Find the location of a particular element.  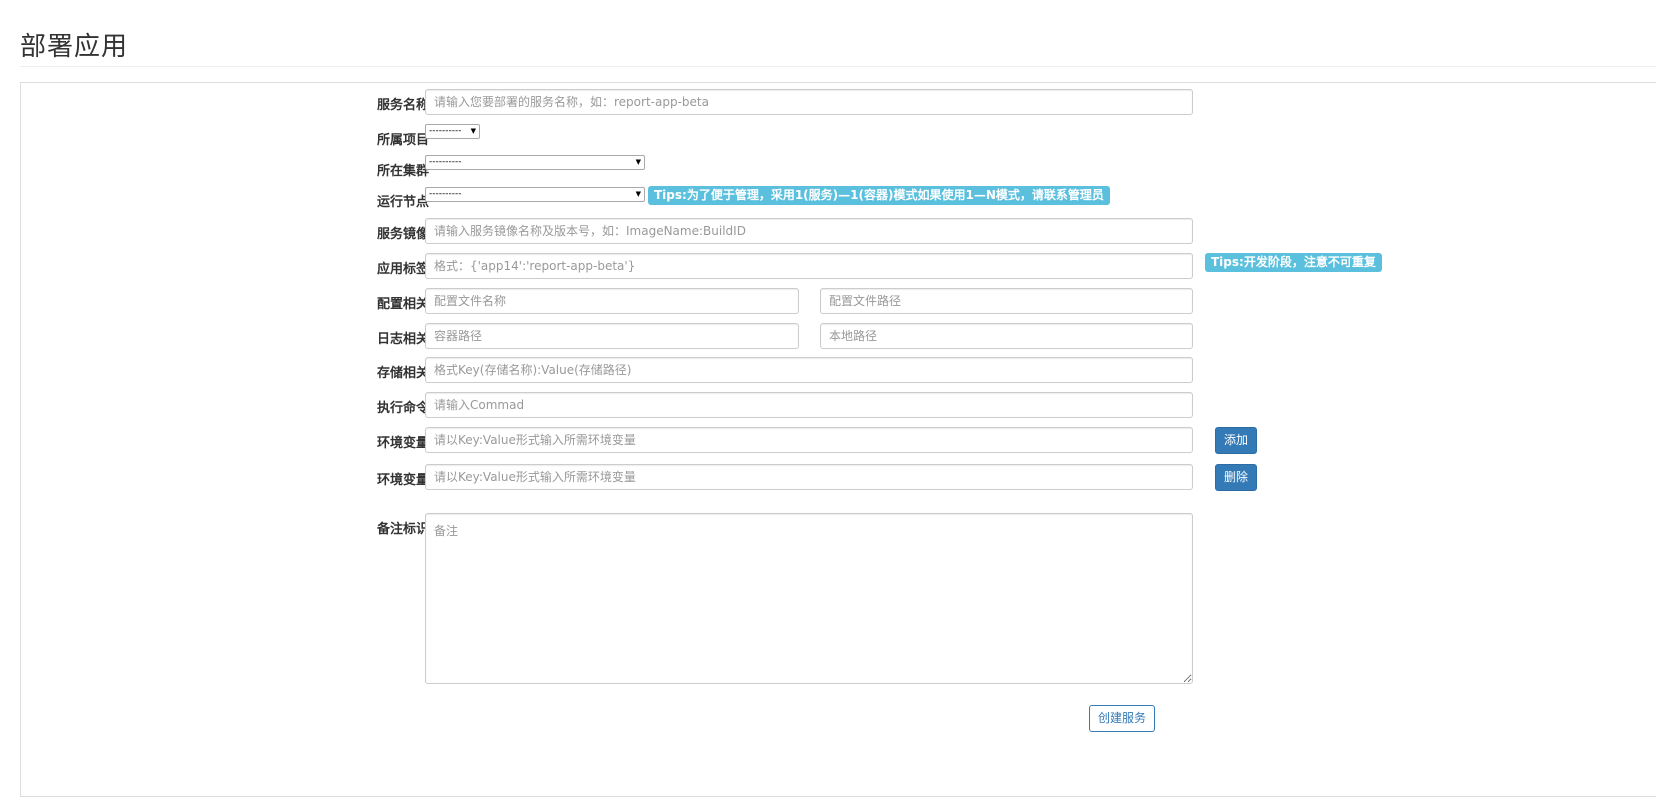

config-name-input is located at coordinates (612, 301).